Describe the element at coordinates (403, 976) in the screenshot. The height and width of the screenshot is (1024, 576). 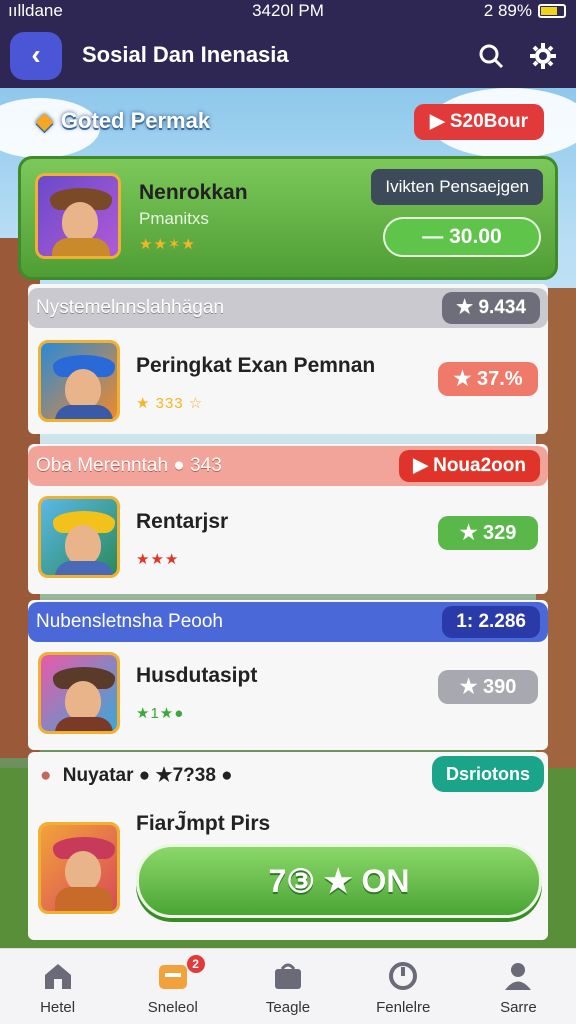
I see `power-icon` at that location.